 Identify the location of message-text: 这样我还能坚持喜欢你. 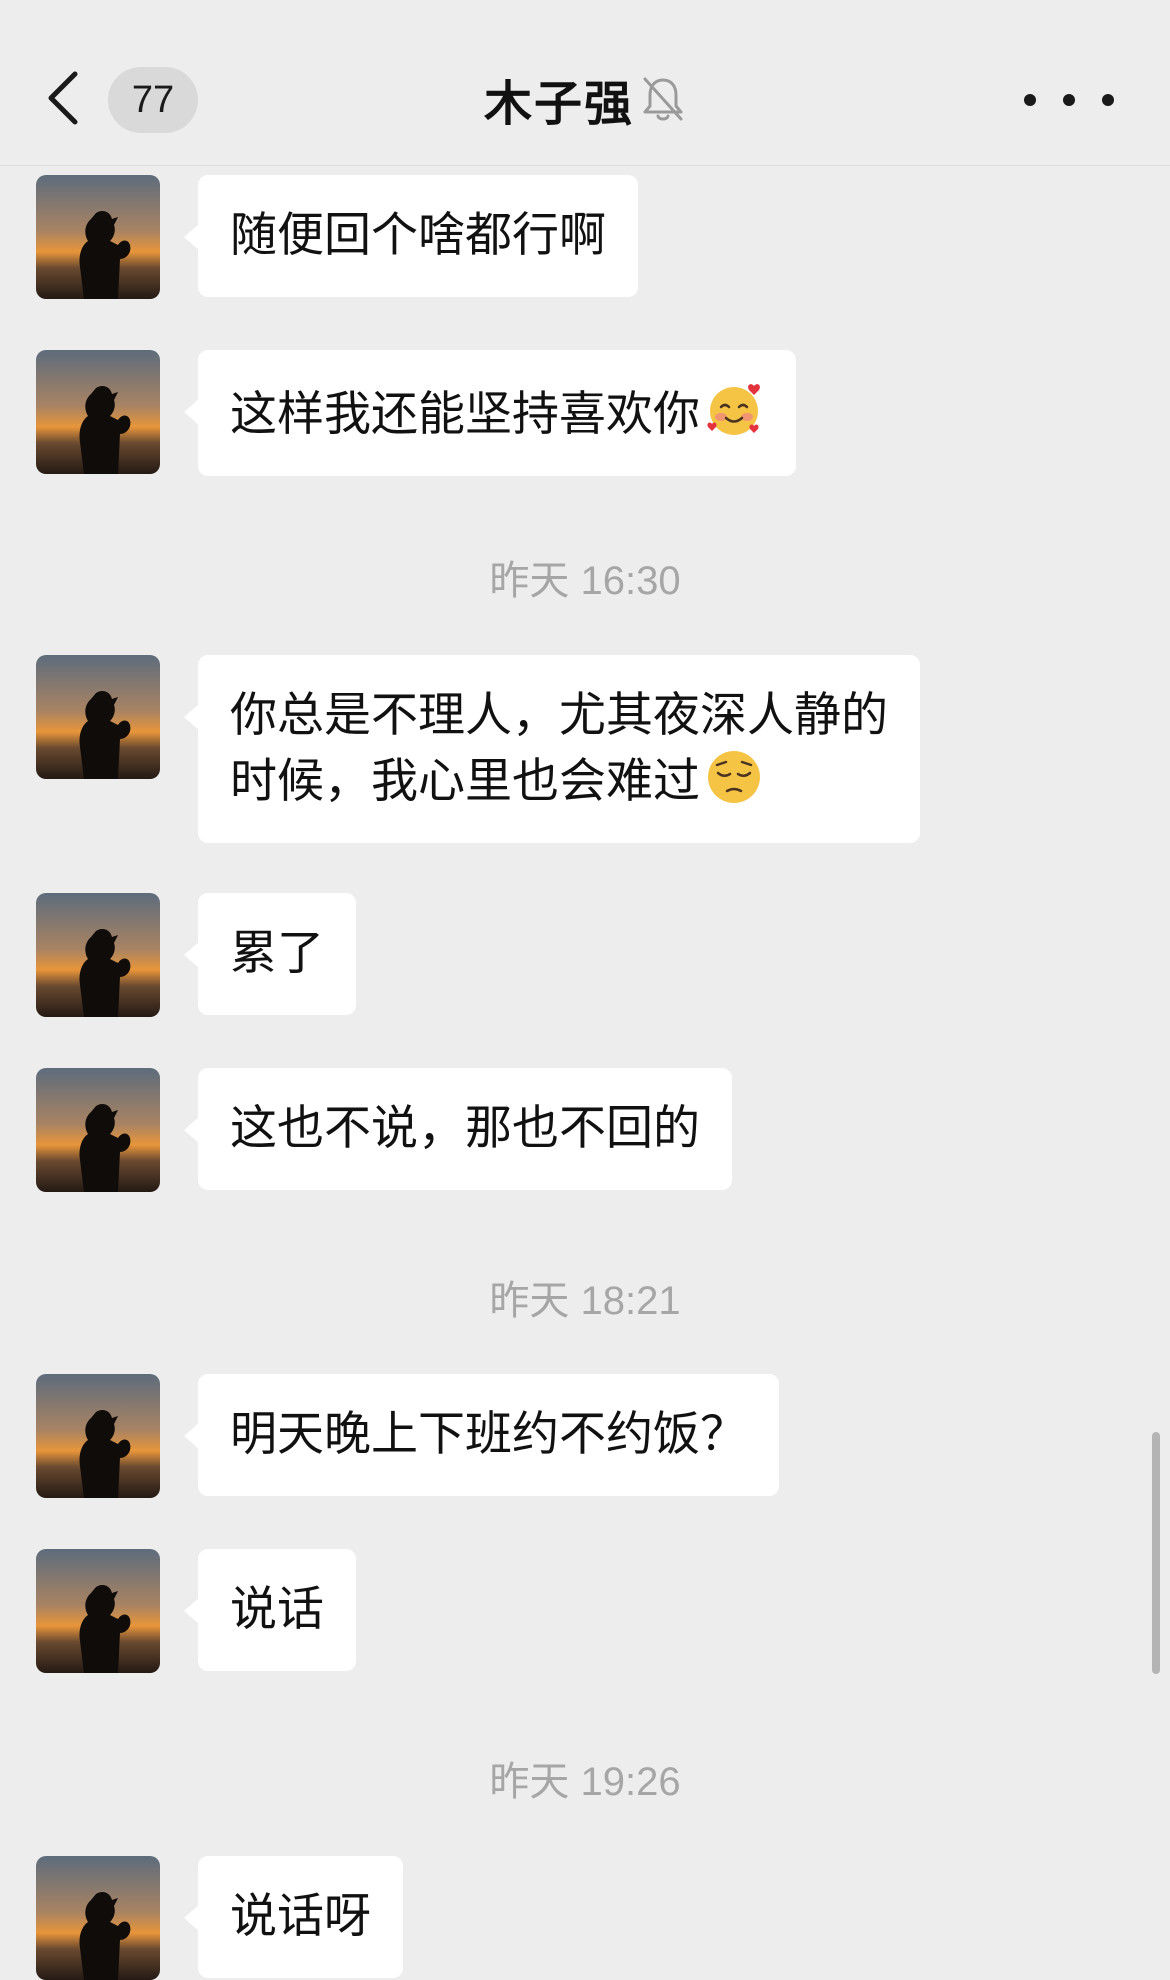
(465, 414).